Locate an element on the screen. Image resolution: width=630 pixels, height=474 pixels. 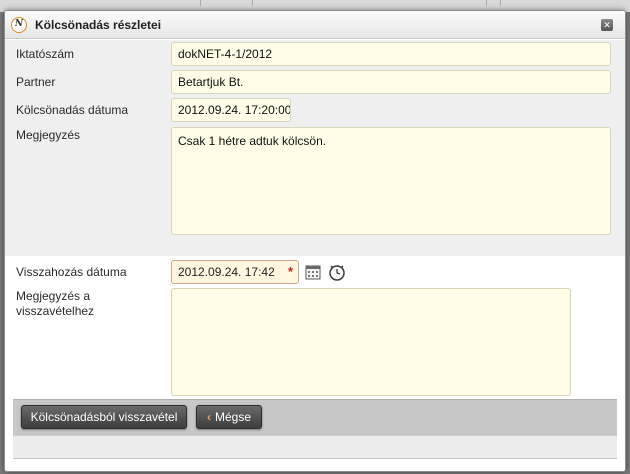
chevron-left-icon: ‹ is located at coordinates (208, 417).